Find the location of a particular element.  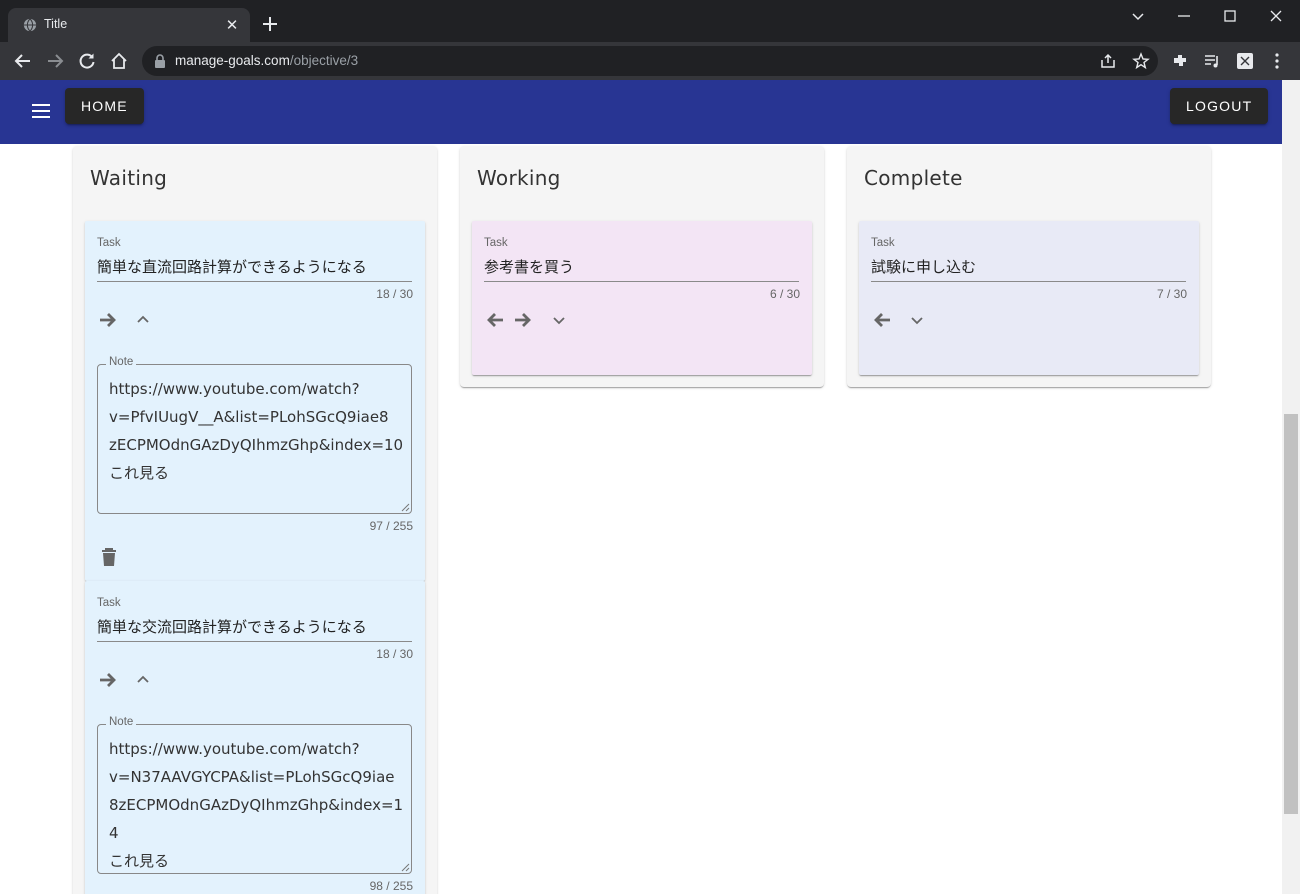

url-domain: manage-goals.com is located at coordinates (232, 60).